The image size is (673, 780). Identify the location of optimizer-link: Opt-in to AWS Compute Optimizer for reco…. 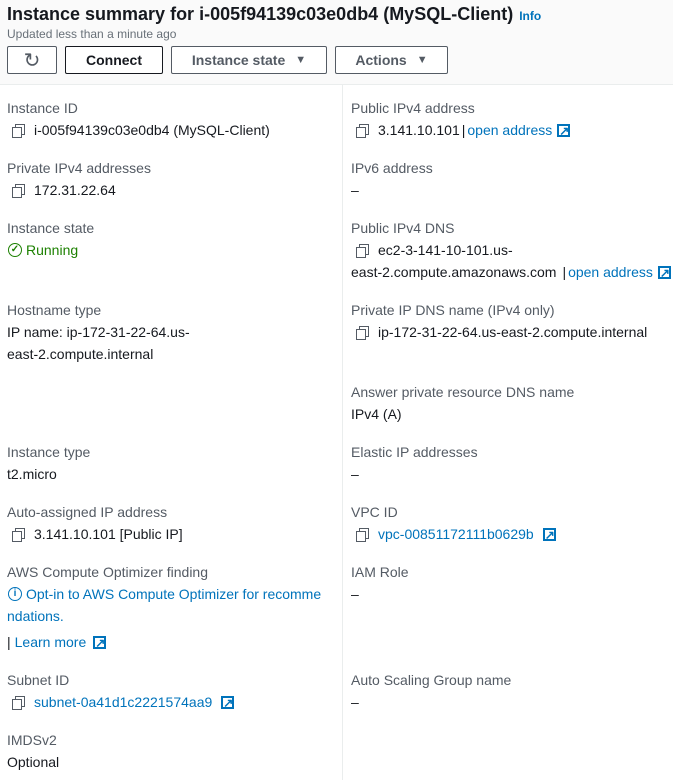
(173, 594).